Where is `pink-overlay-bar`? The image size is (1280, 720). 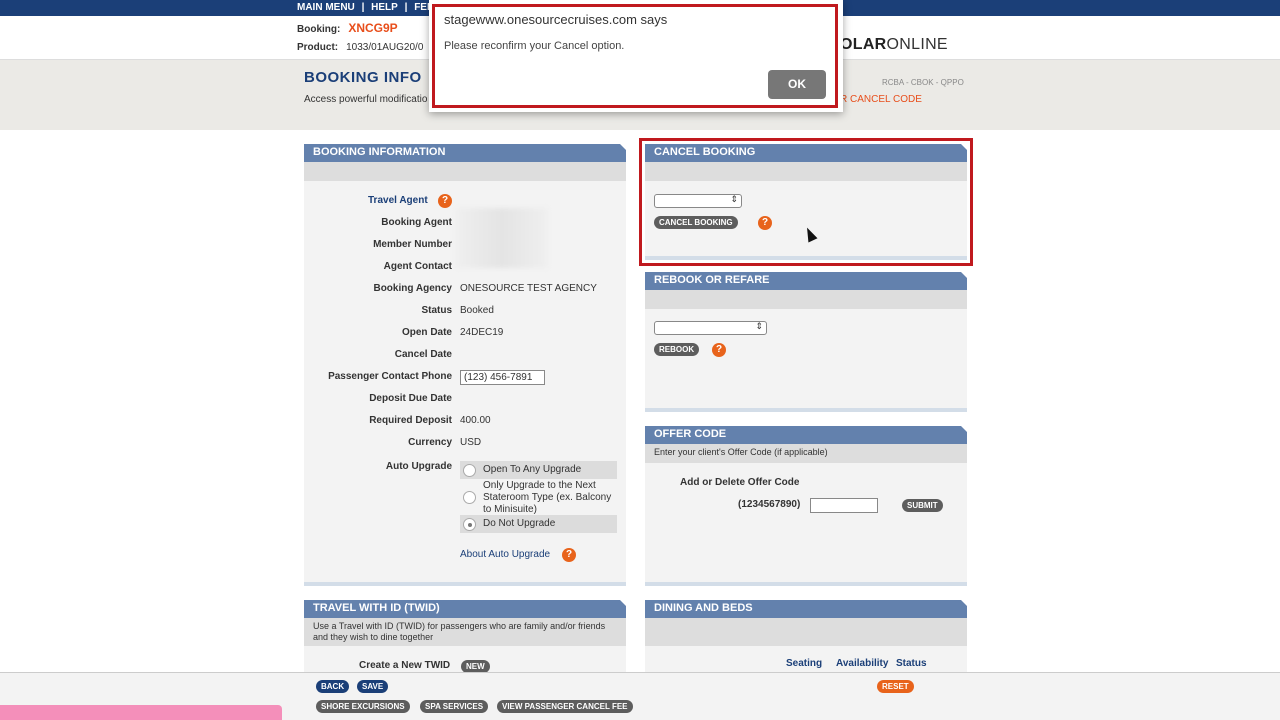
pink-overlay-bar is located at coordinates (141, 712).